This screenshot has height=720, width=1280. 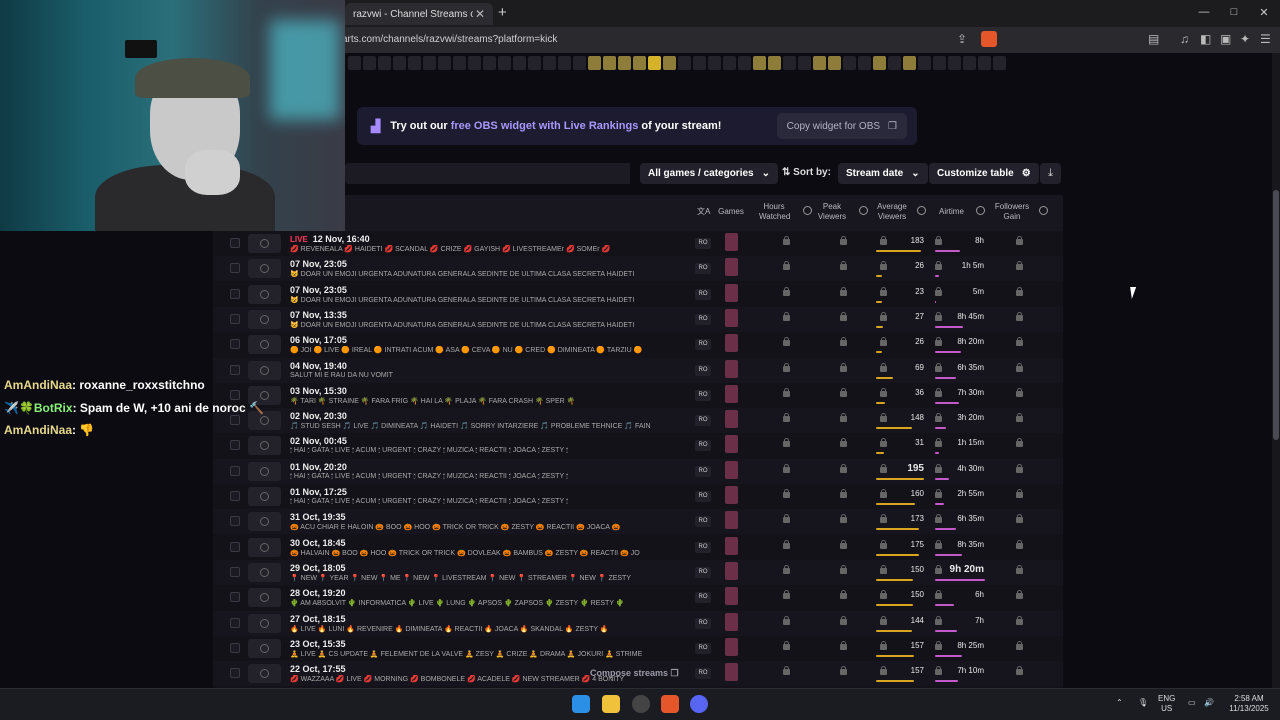 What do you see at coordinates (318, 467) in the screenshot?
I see `stream-date: 01 Nov, 20:20` at bounding box center [318, 467].